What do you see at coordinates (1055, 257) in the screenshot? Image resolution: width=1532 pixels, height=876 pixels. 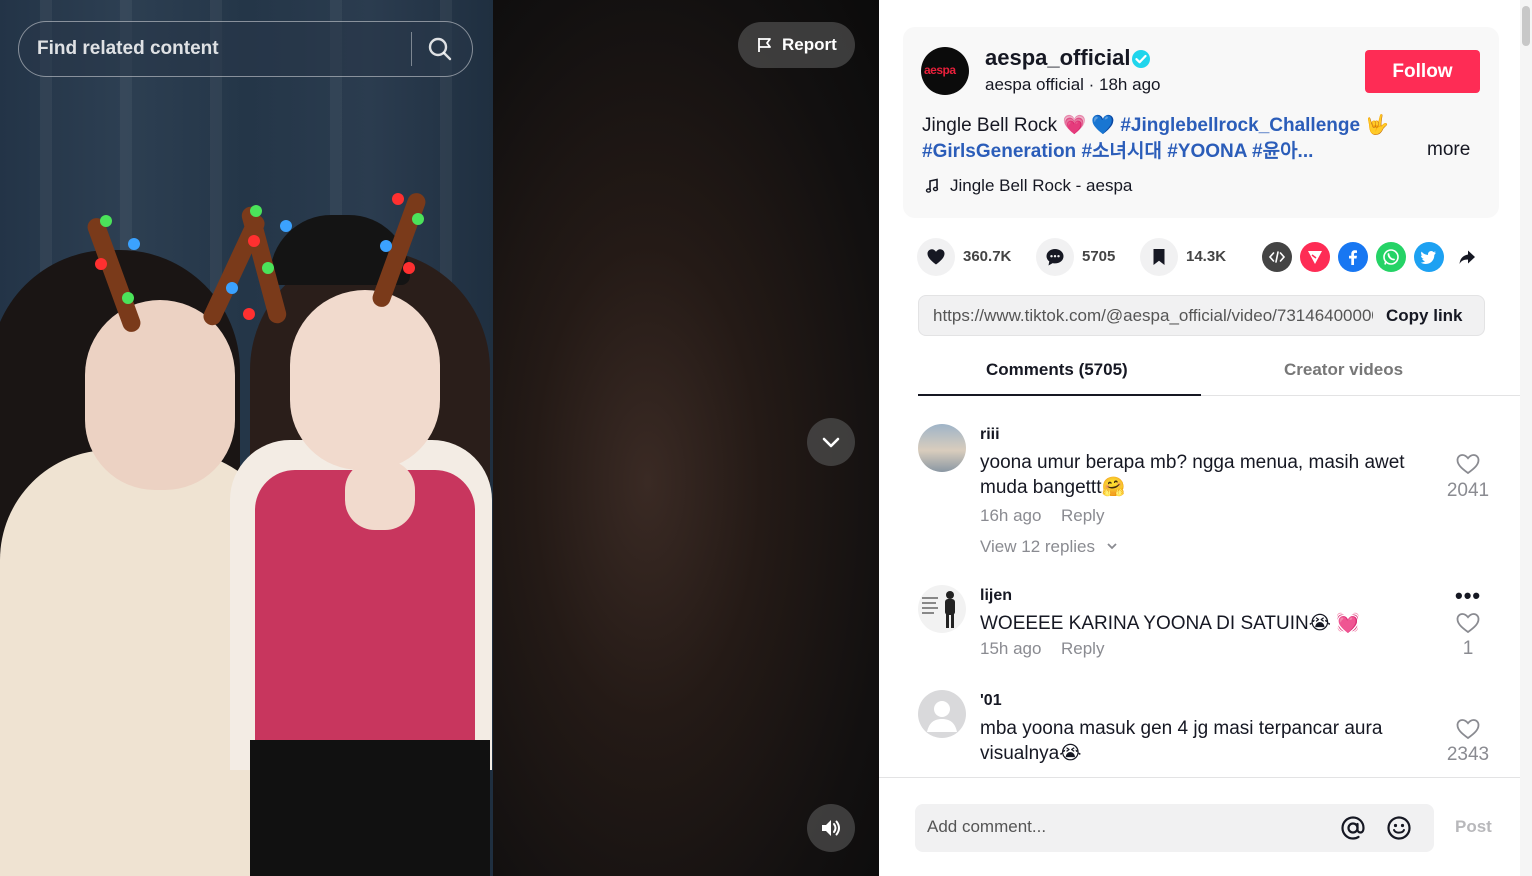 I see `comment-button` at bounding box center [1055, 257].